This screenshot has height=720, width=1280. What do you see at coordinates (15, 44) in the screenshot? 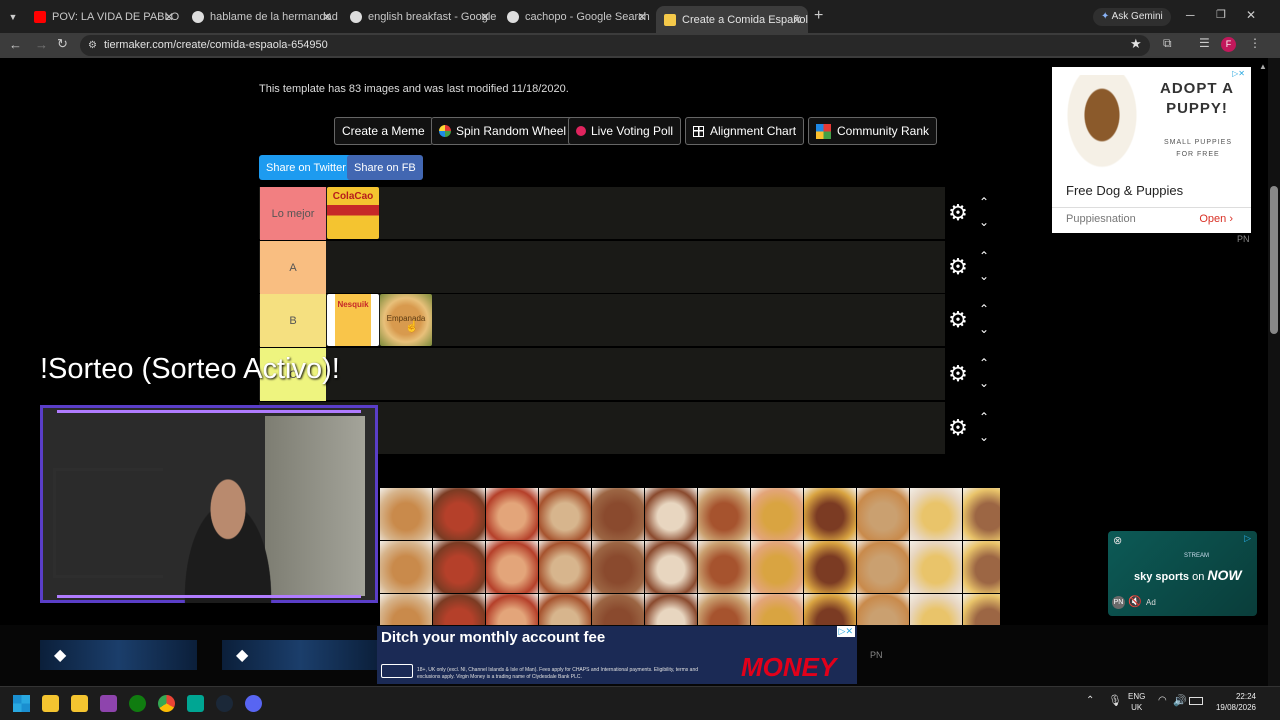
I see `back-icon: ←` at bounding box center [15, 44].